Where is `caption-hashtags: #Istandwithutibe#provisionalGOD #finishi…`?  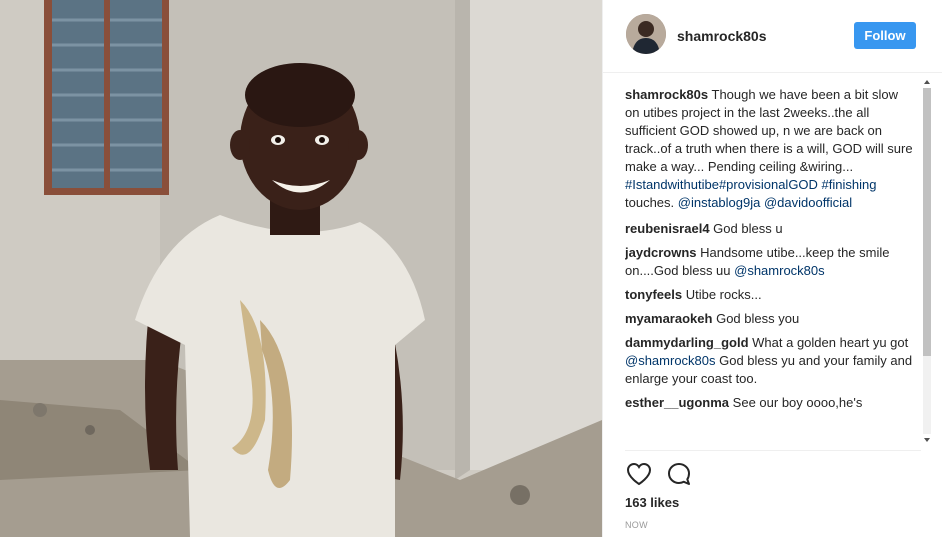
caption-hashtags: #Istandwithutibe#provisionalGOD #finishi… is located at coordinates (750, 184).